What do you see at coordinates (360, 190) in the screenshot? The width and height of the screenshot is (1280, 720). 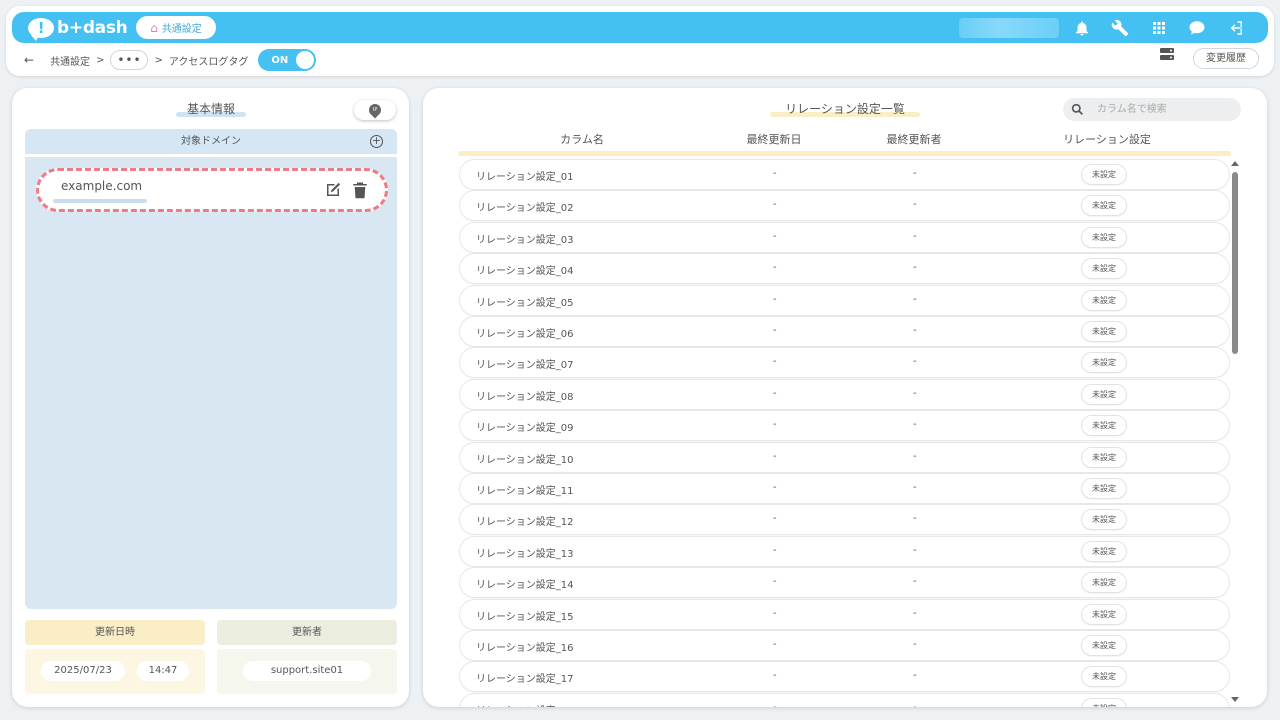 I see `trash-icon` at bounding box center [360, 190].